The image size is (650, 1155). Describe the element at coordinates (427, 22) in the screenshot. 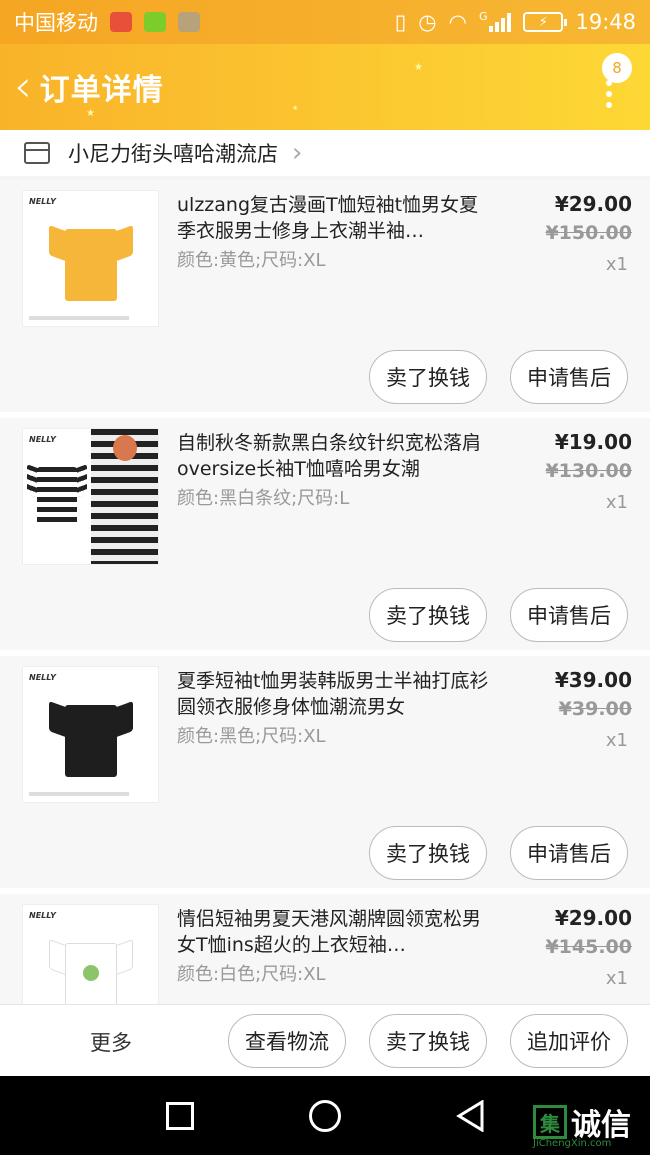

I see `alarm-icon: ◷` at that location.